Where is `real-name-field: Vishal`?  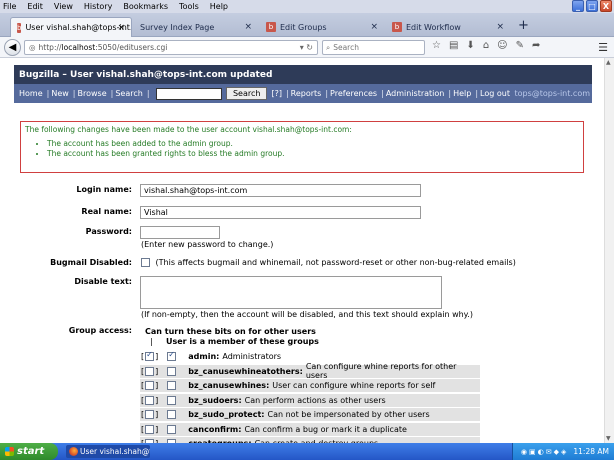
real-name-field: Vishal is located at coordinates (280, 212).